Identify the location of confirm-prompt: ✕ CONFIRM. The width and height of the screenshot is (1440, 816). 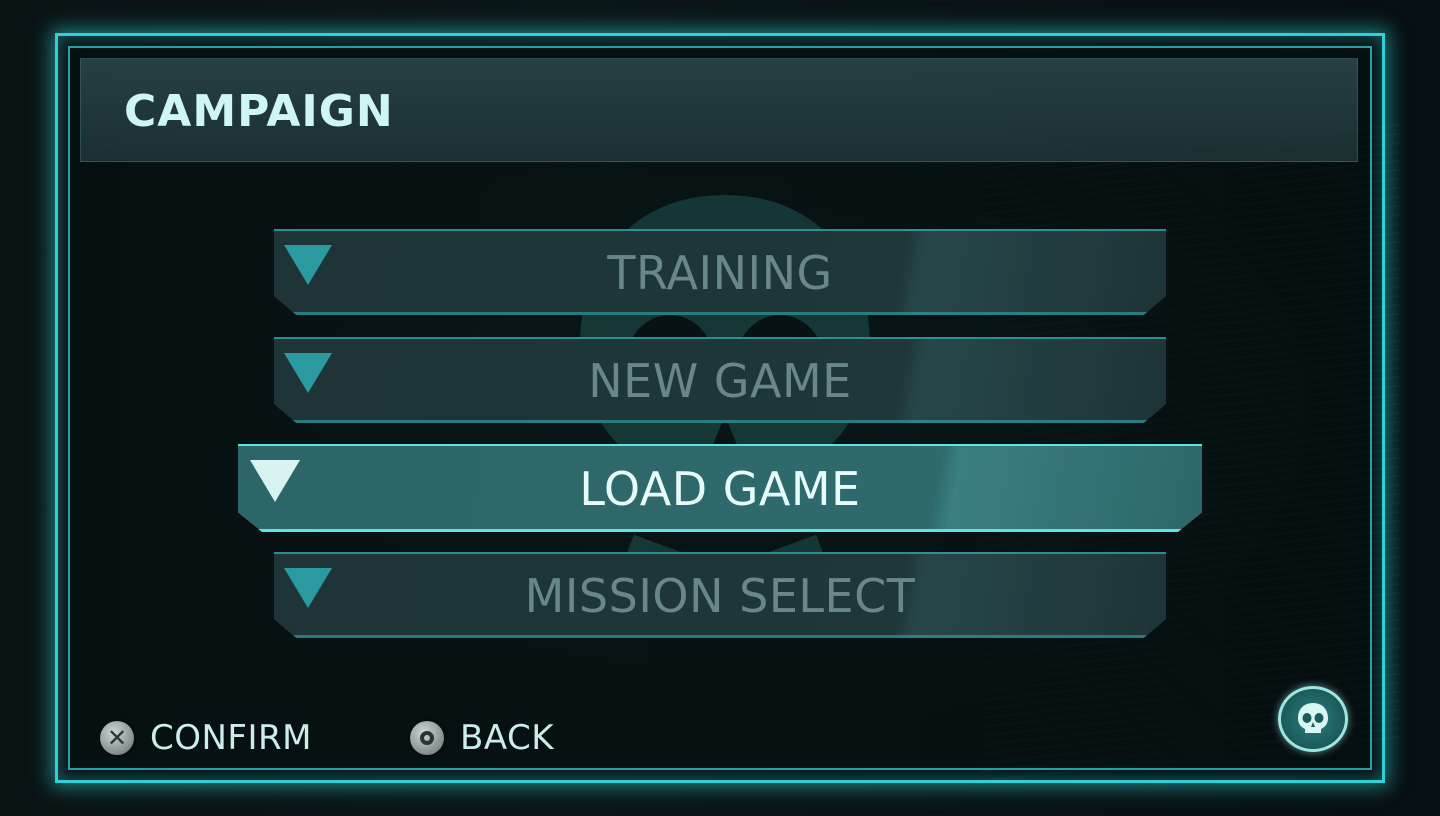
(206, 738).